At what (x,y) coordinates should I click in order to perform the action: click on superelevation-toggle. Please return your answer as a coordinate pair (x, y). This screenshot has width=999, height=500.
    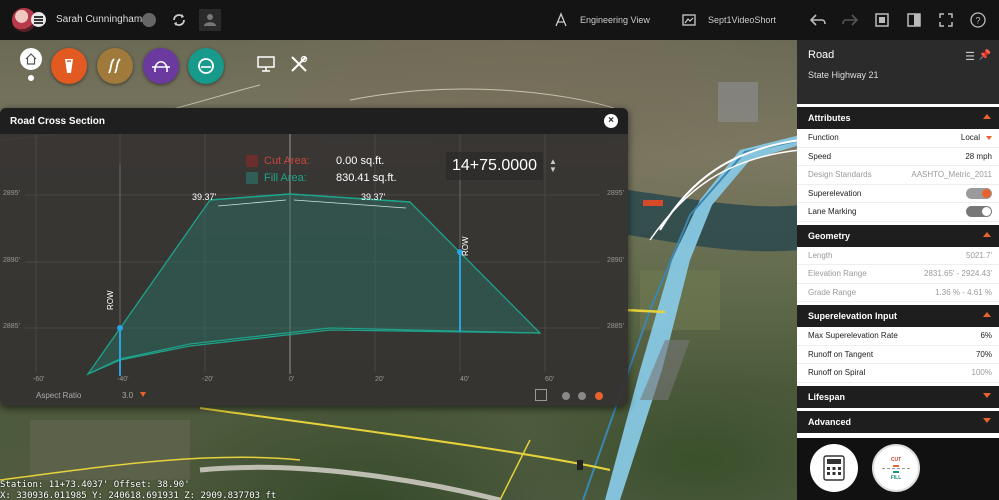
    Looking at the image, I should click on (979, 193).